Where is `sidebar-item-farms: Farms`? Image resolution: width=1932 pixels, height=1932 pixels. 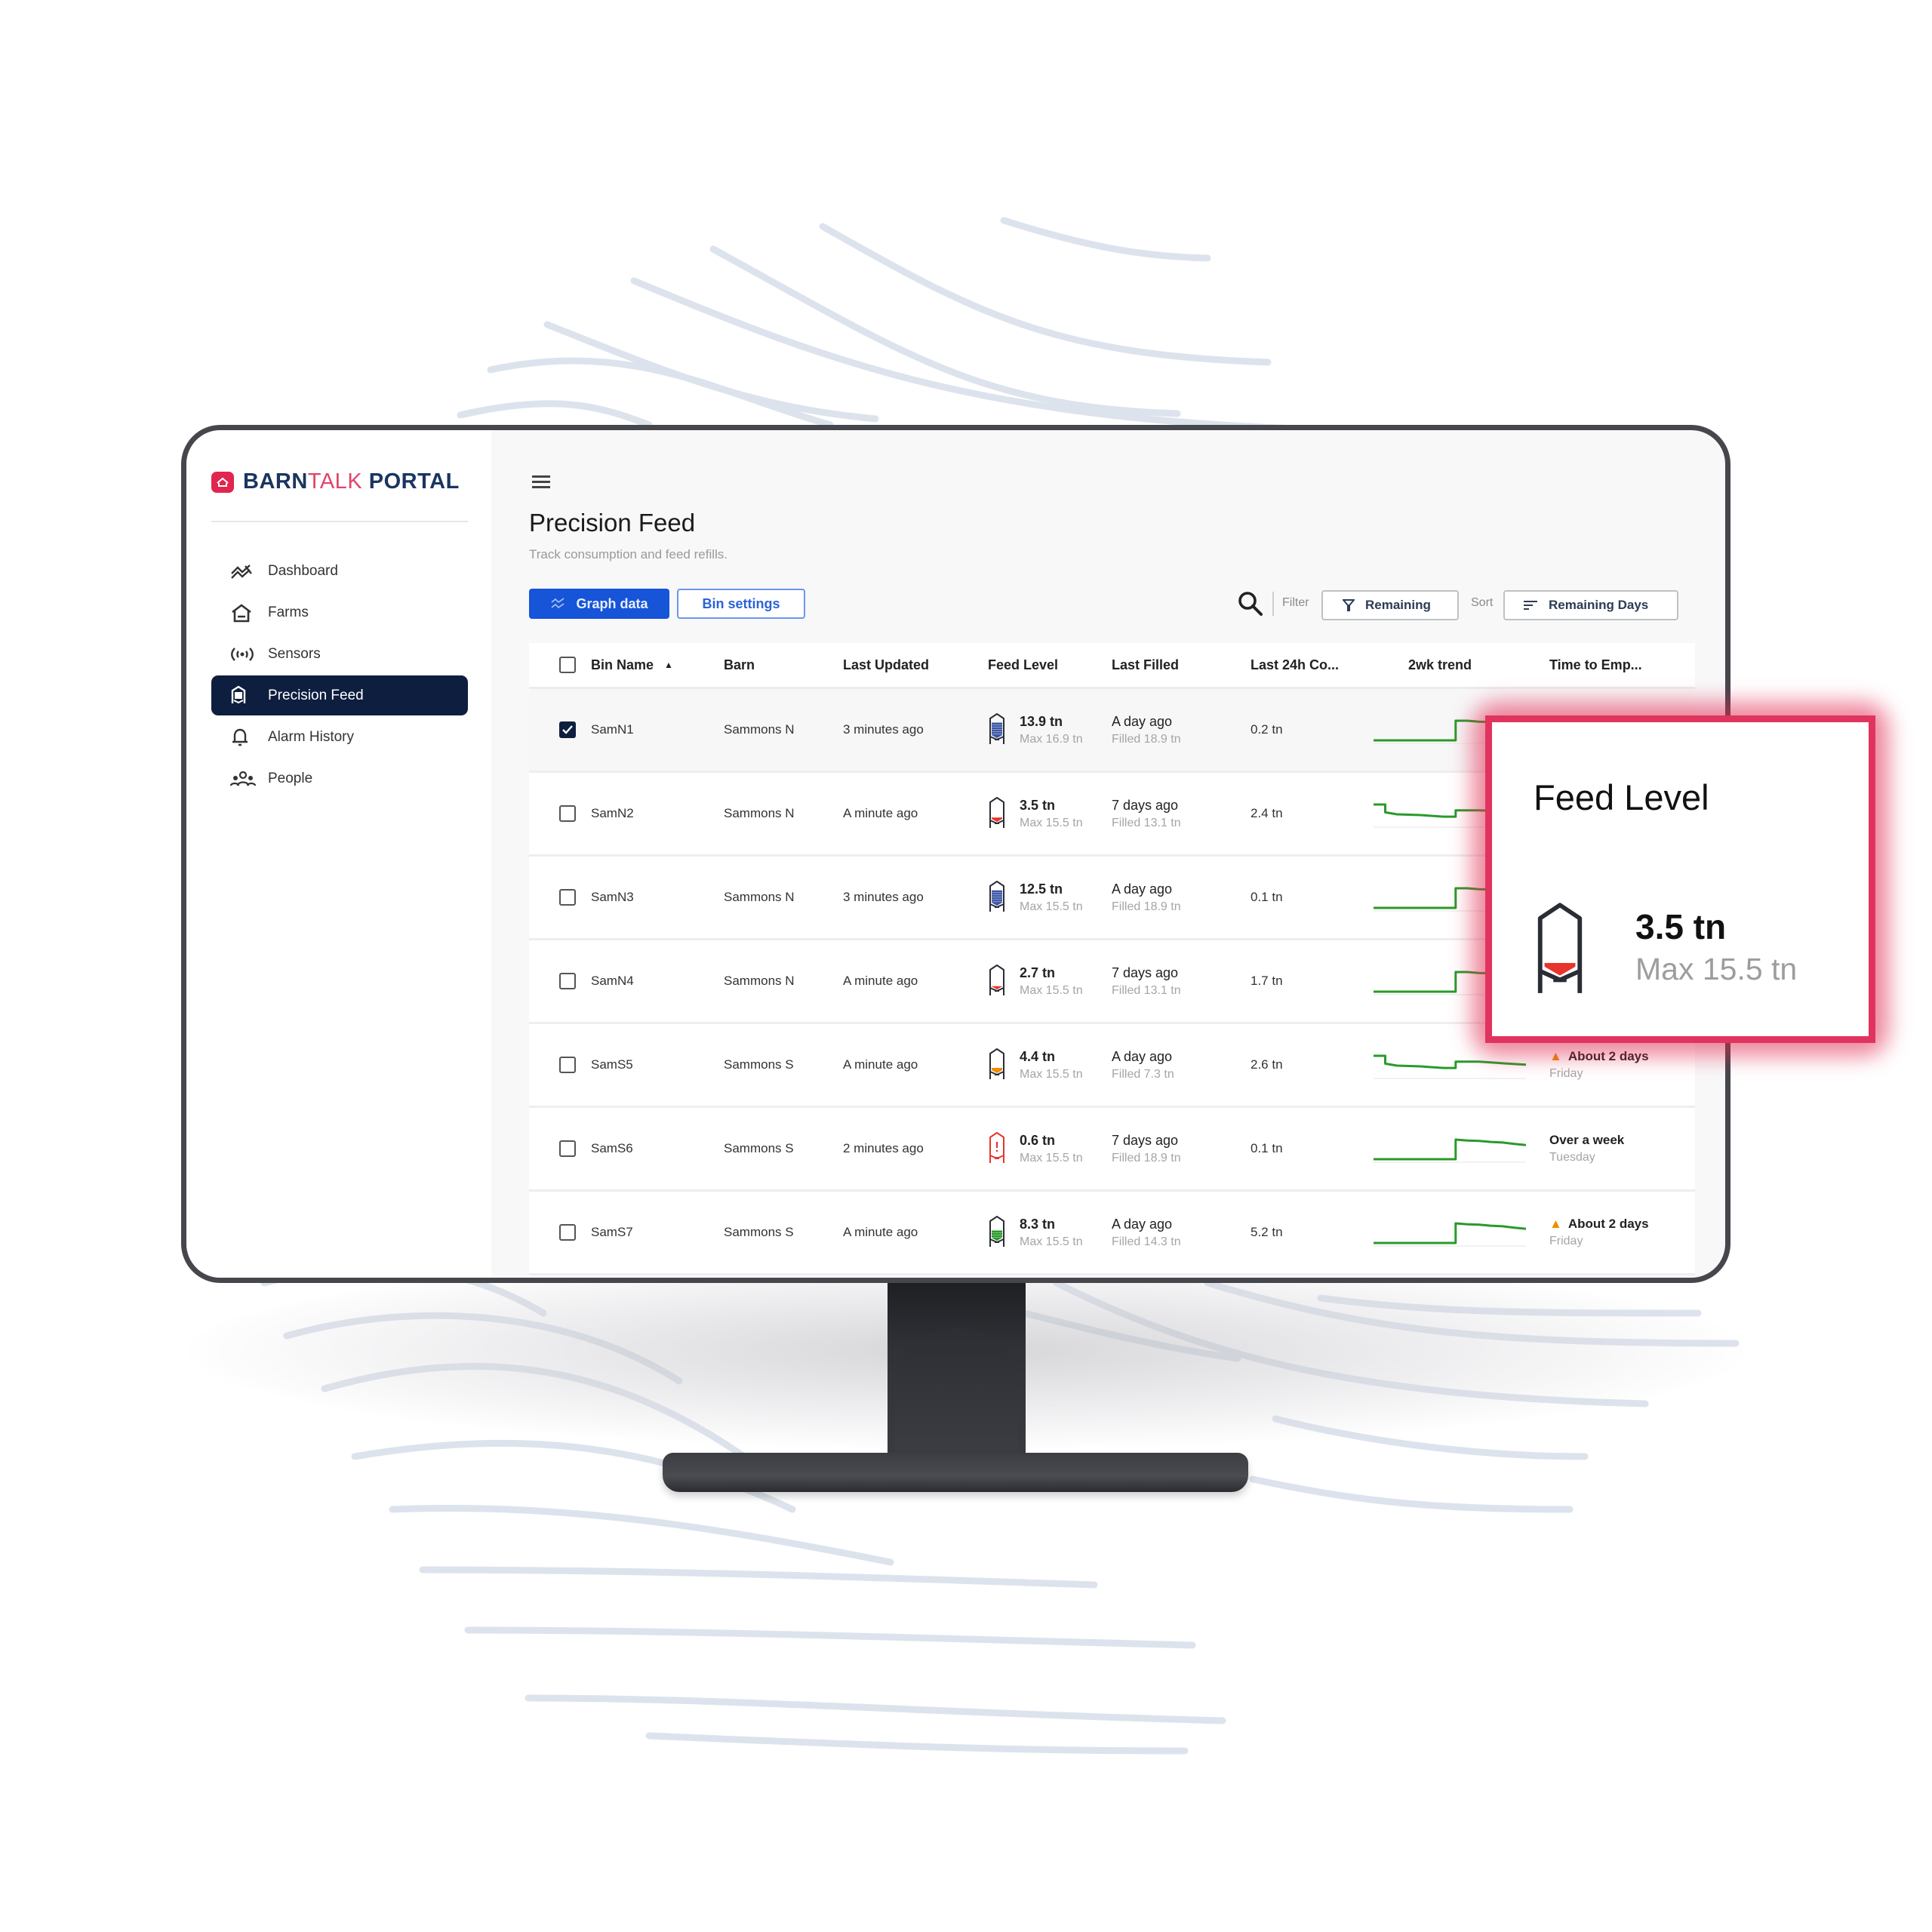 sidebar-item-farms: Farms is located at coordinates (339, 612).